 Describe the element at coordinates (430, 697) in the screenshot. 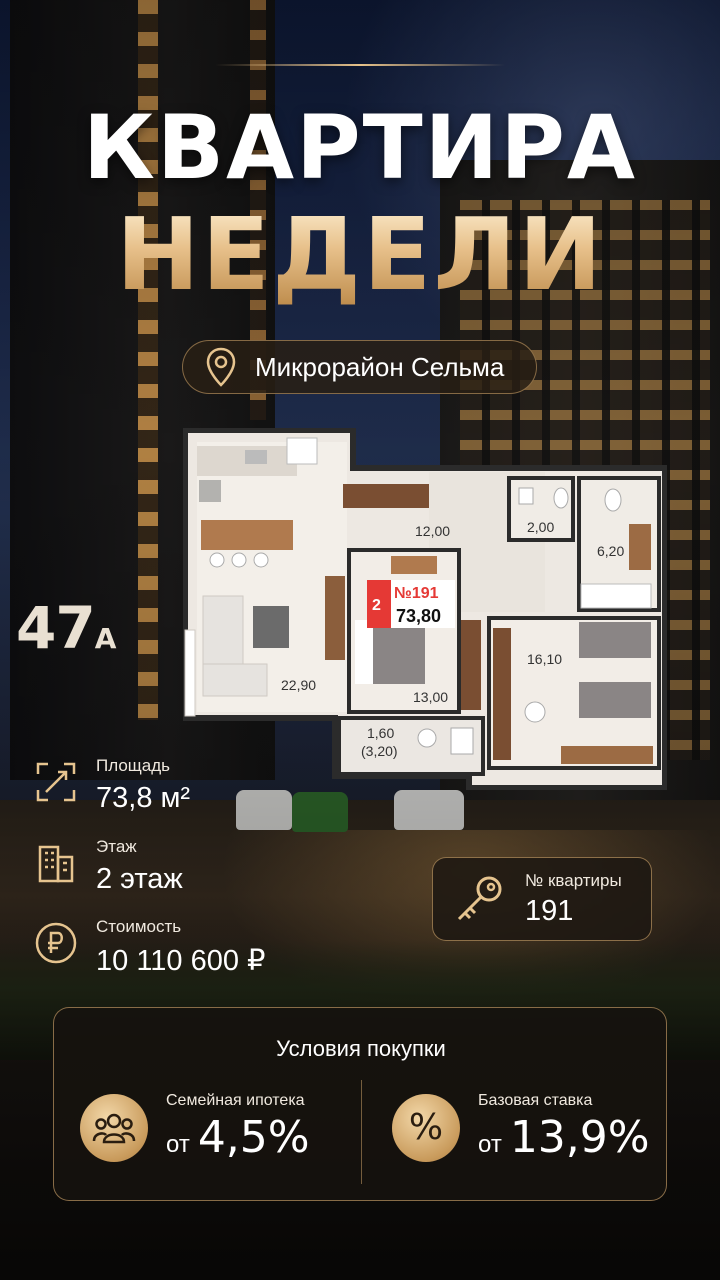

I see `room-bedroom1-area: 13,00` at that location.